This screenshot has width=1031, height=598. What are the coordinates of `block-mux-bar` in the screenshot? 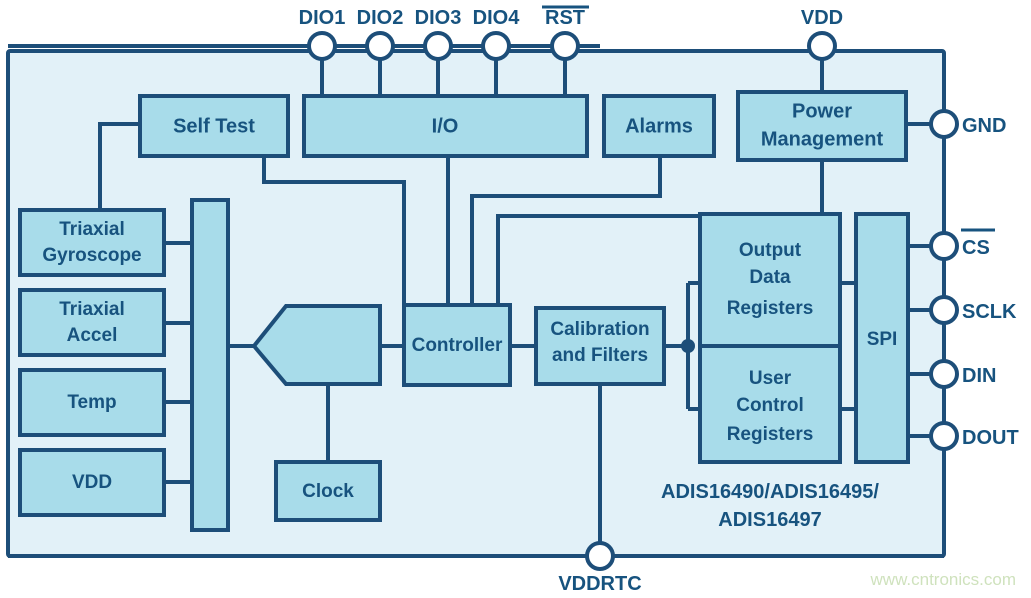 It's located at (210, 365).